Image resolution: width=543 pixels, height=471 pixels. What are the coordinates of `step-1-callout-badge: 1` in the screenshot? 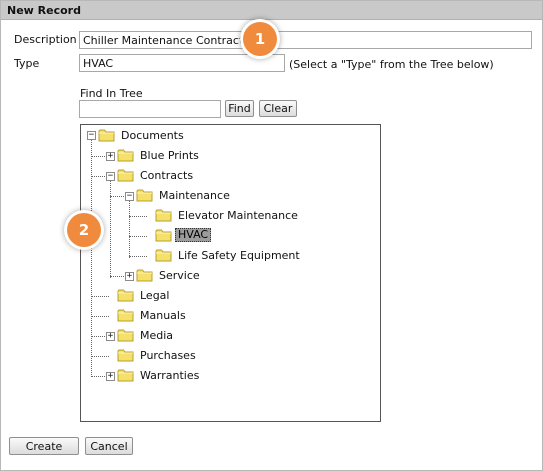 It's located at (260, 39).